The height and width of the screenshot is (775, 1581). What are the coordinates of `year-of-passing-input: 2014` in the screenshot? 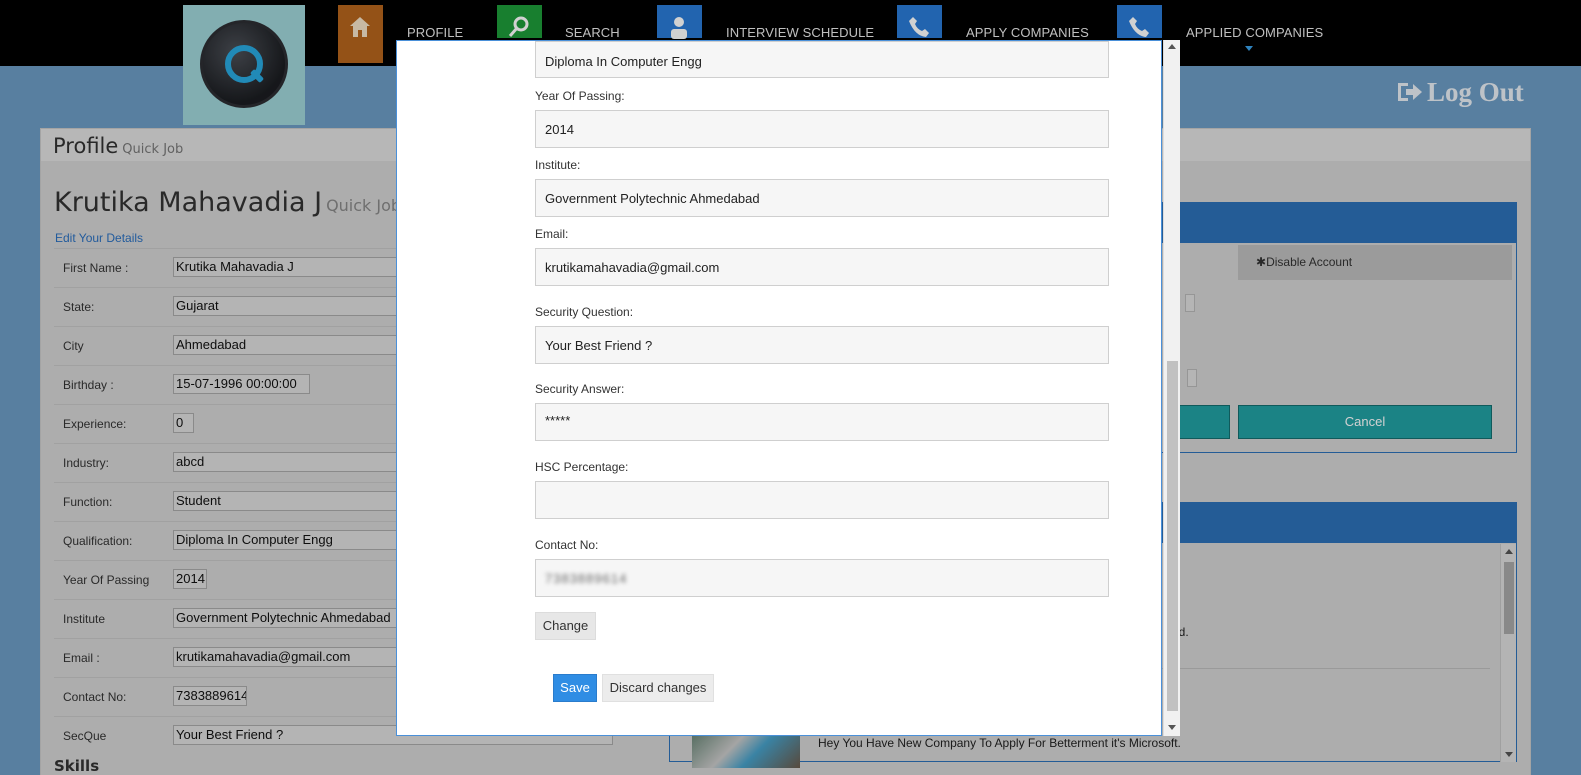 It's located at (822, 129).